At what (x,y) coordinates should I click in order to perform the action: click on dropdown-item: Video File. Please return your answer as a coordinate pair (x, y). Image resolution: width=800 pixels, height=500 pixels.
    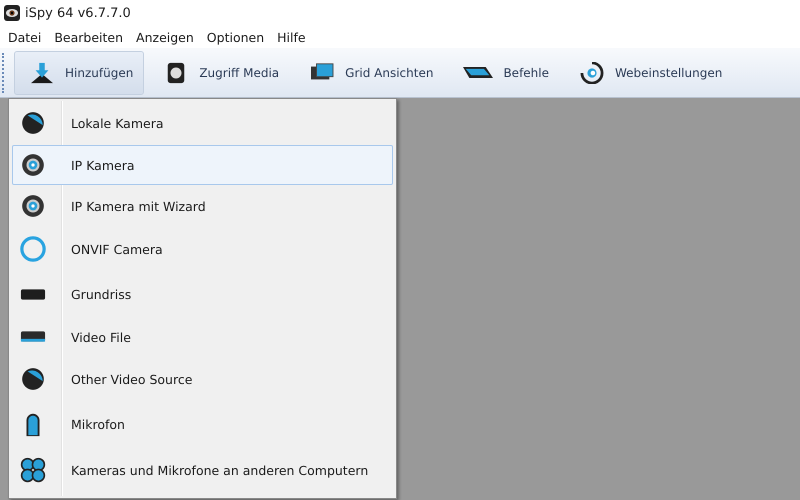
    Looking at the image, I should click on (202, 337).